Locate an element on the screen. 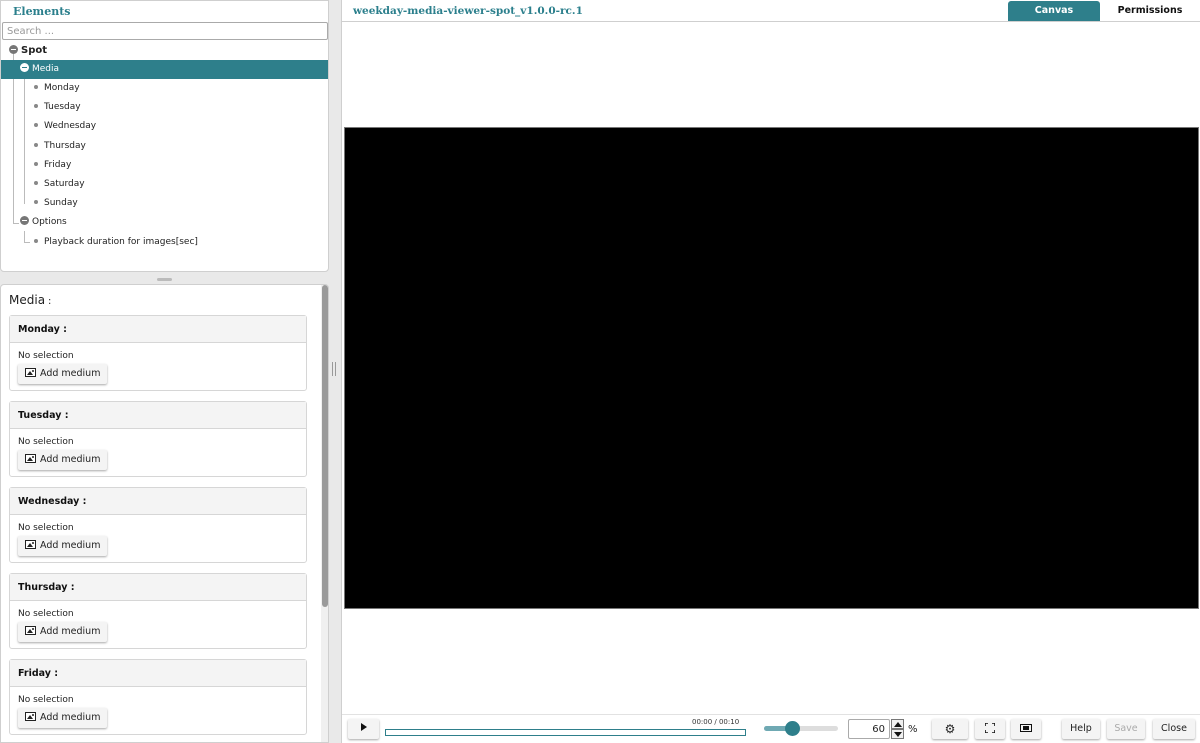  tree-node-label: Spot is located at coordinates (34, 50).